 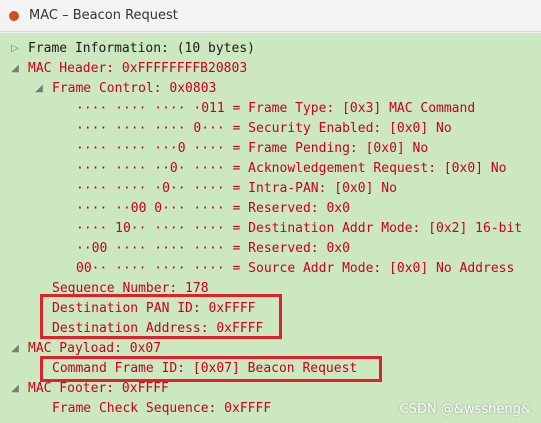 I want to click on title-bar: MAC – Beacon Request, so click(x=270, y=16).